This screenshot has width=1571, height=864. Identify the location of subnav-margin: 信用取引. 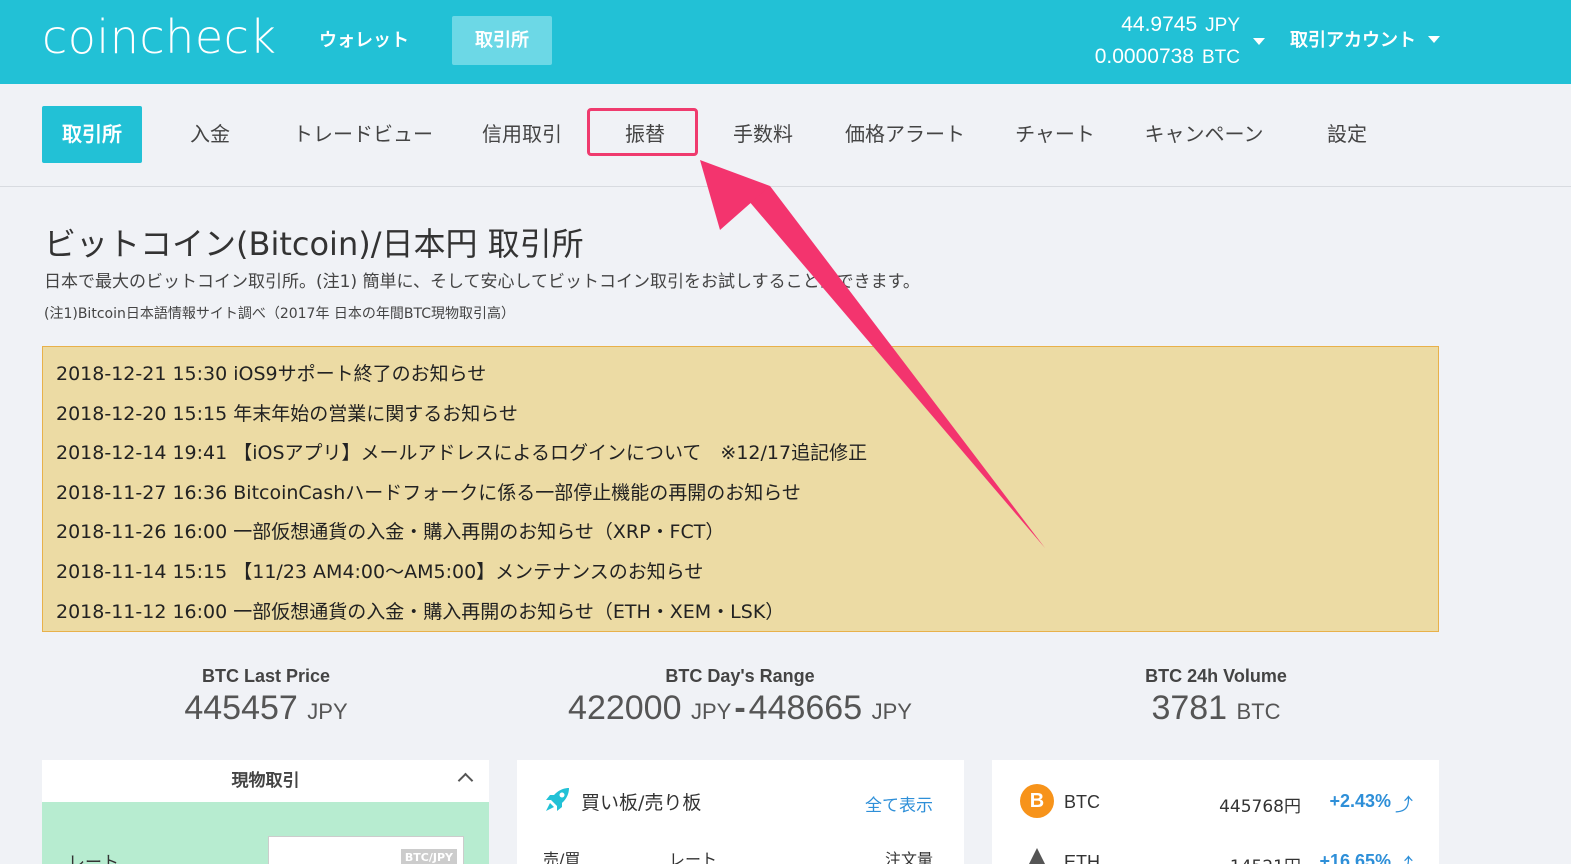
(522, 134).